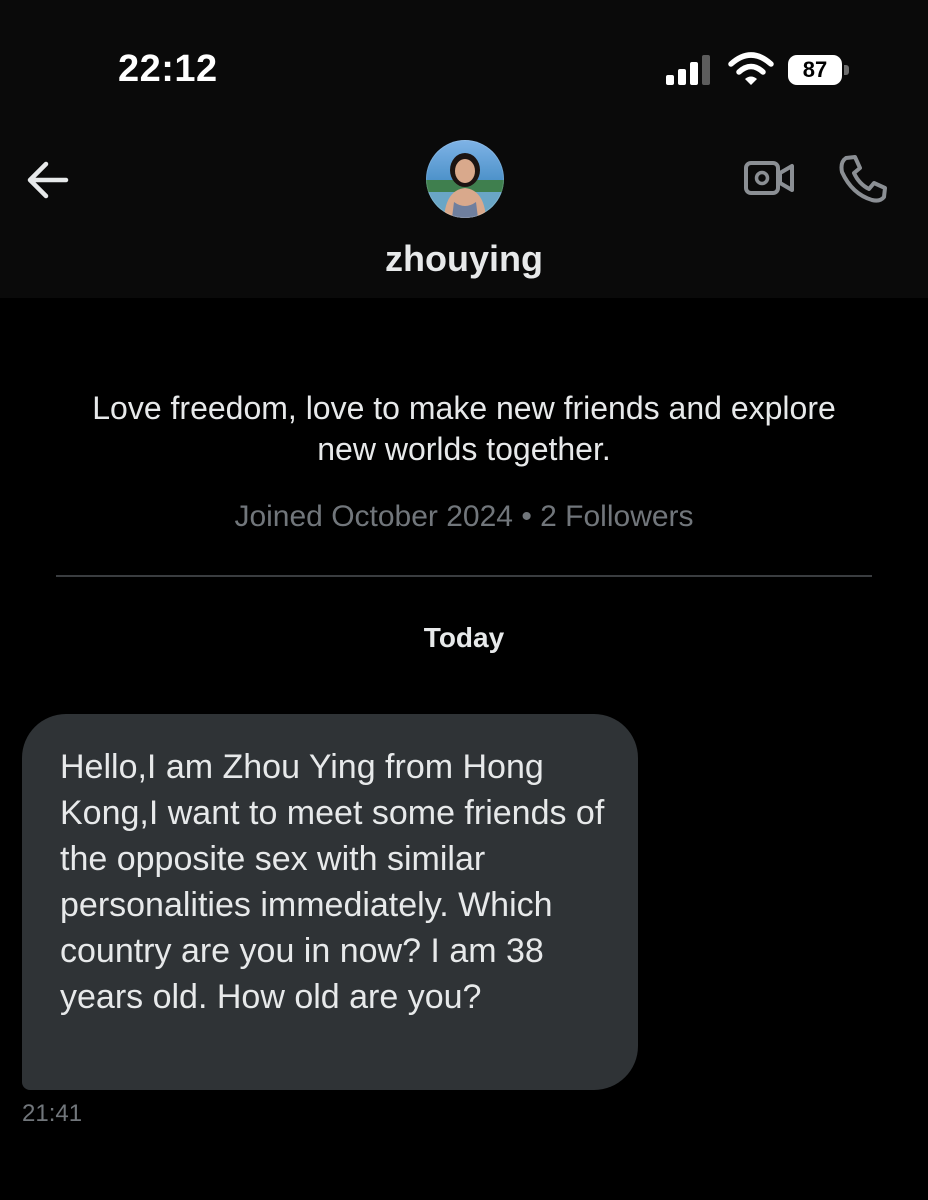  Describe the element at coordinates (815, 70) in the screenshot. I see `battery-level: 87` at that location.